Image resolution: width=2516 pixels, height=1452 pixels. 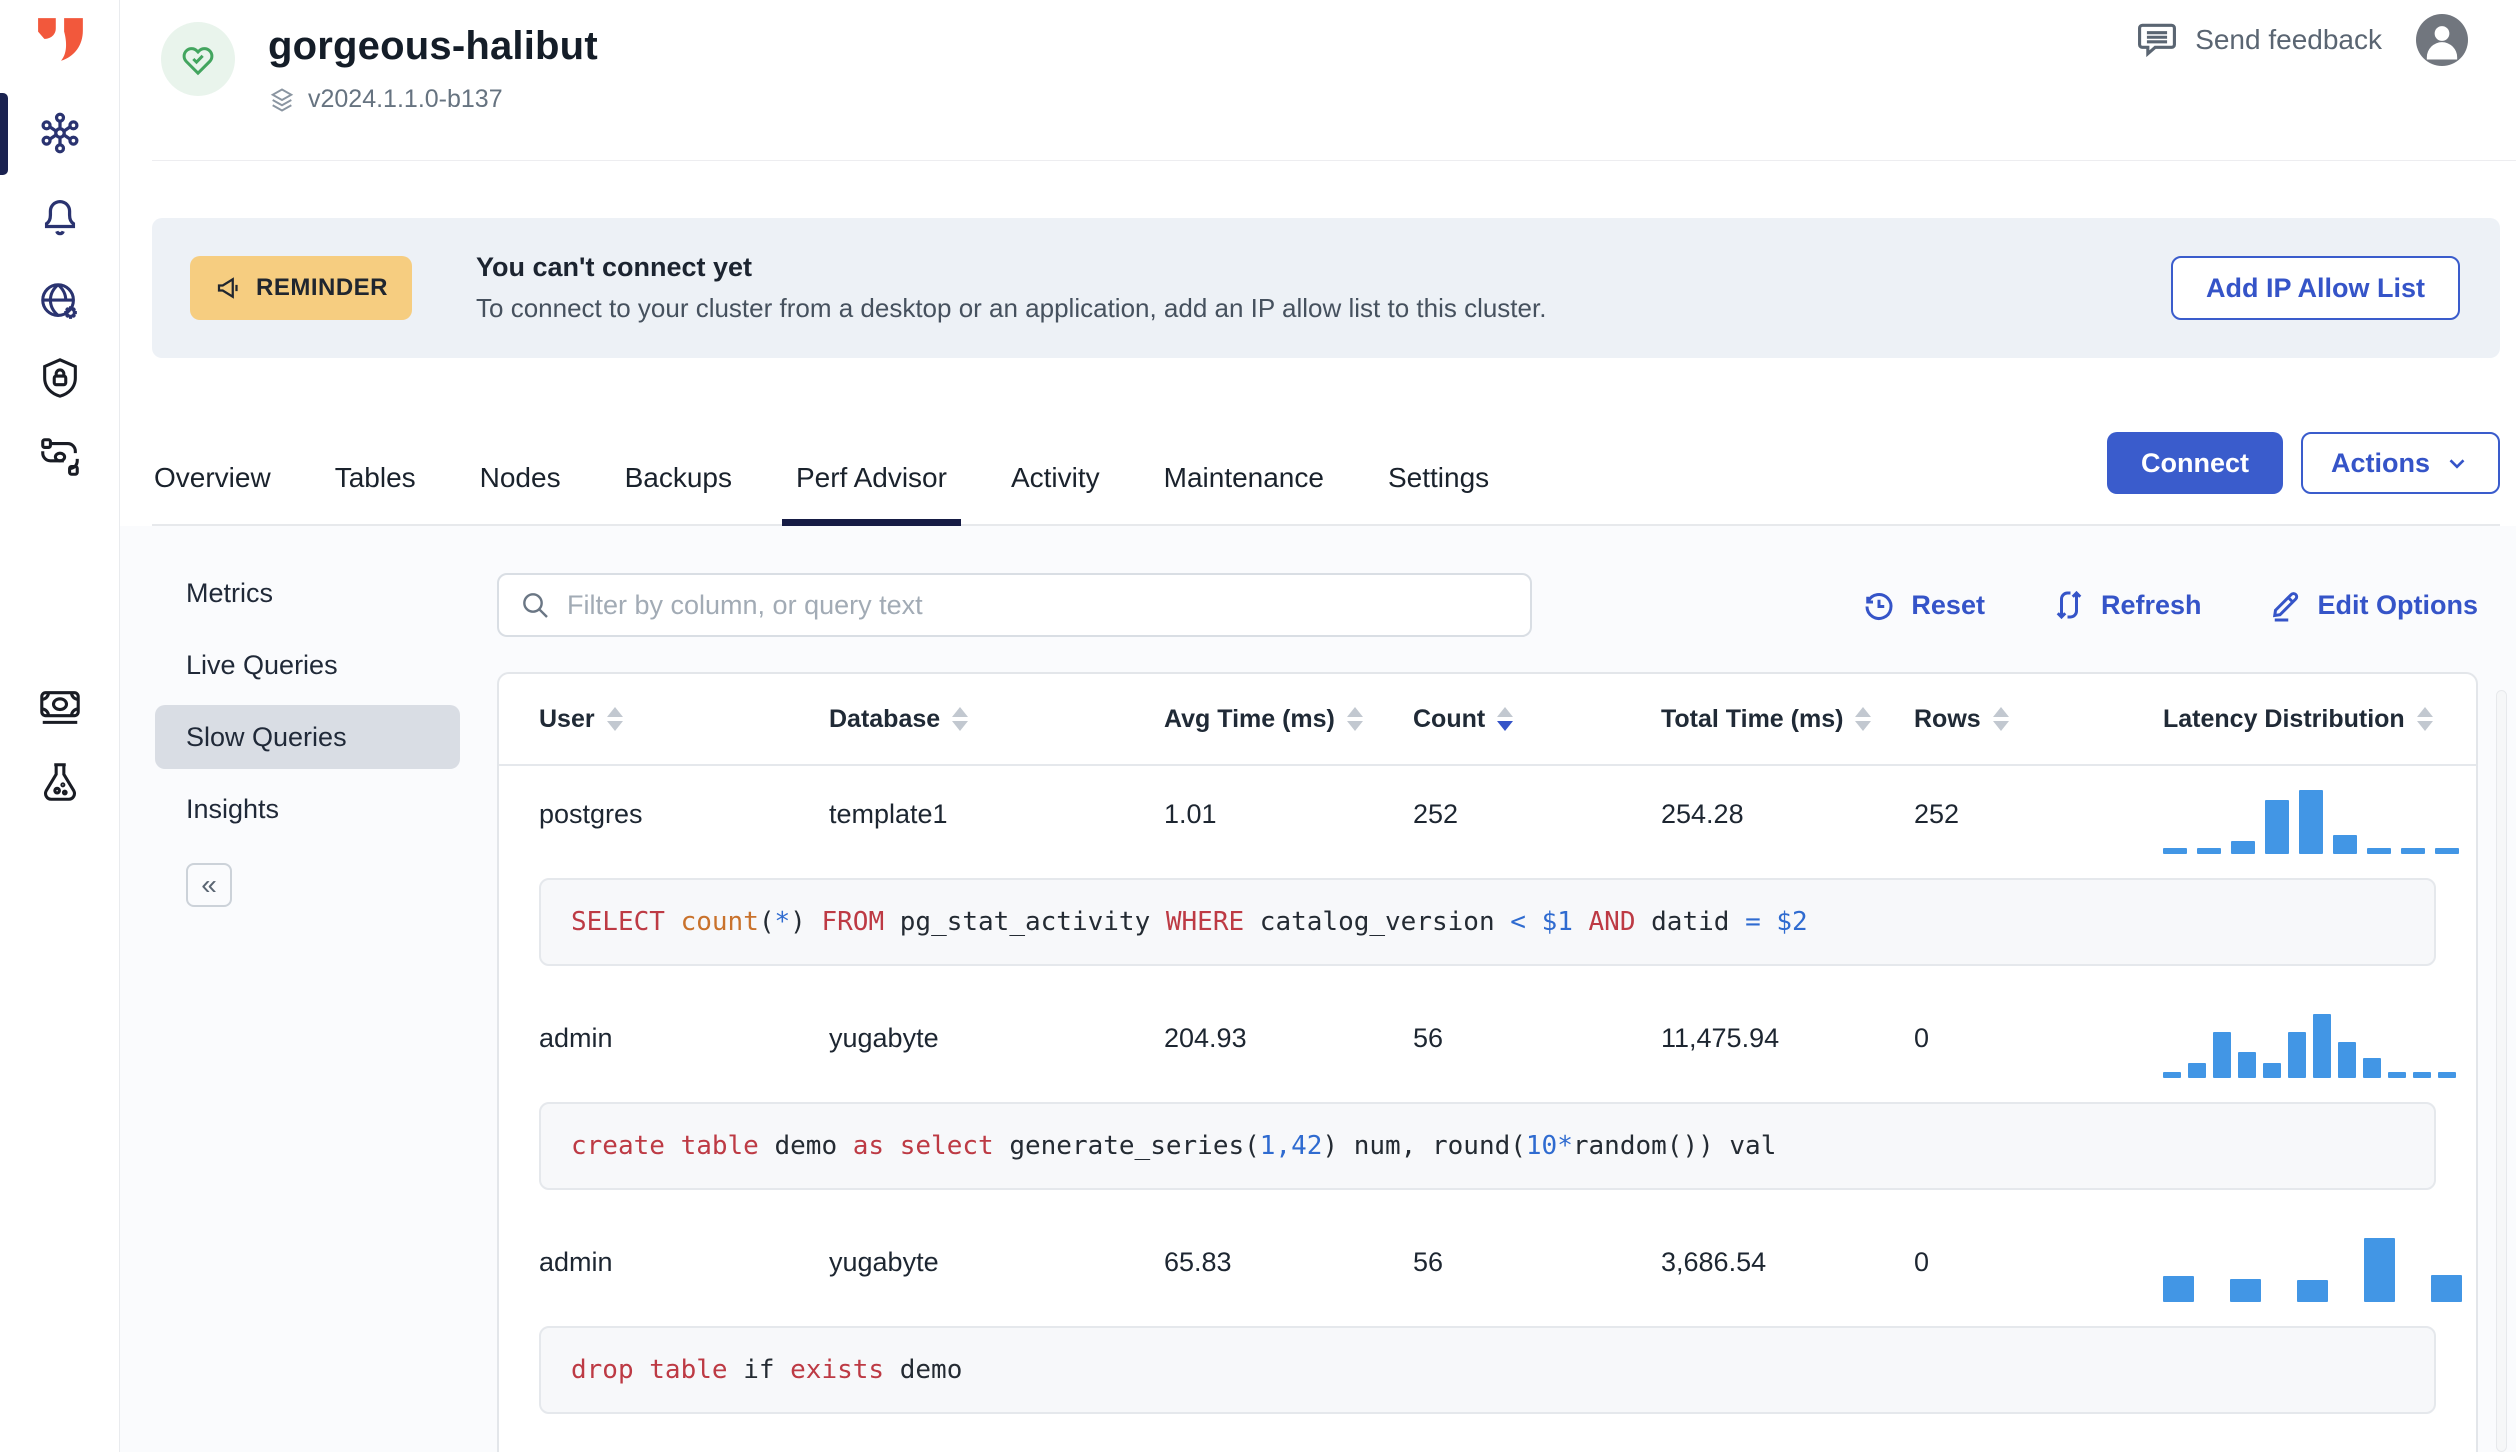 I want to click on rail-item-security, so click(x=60, y=378).